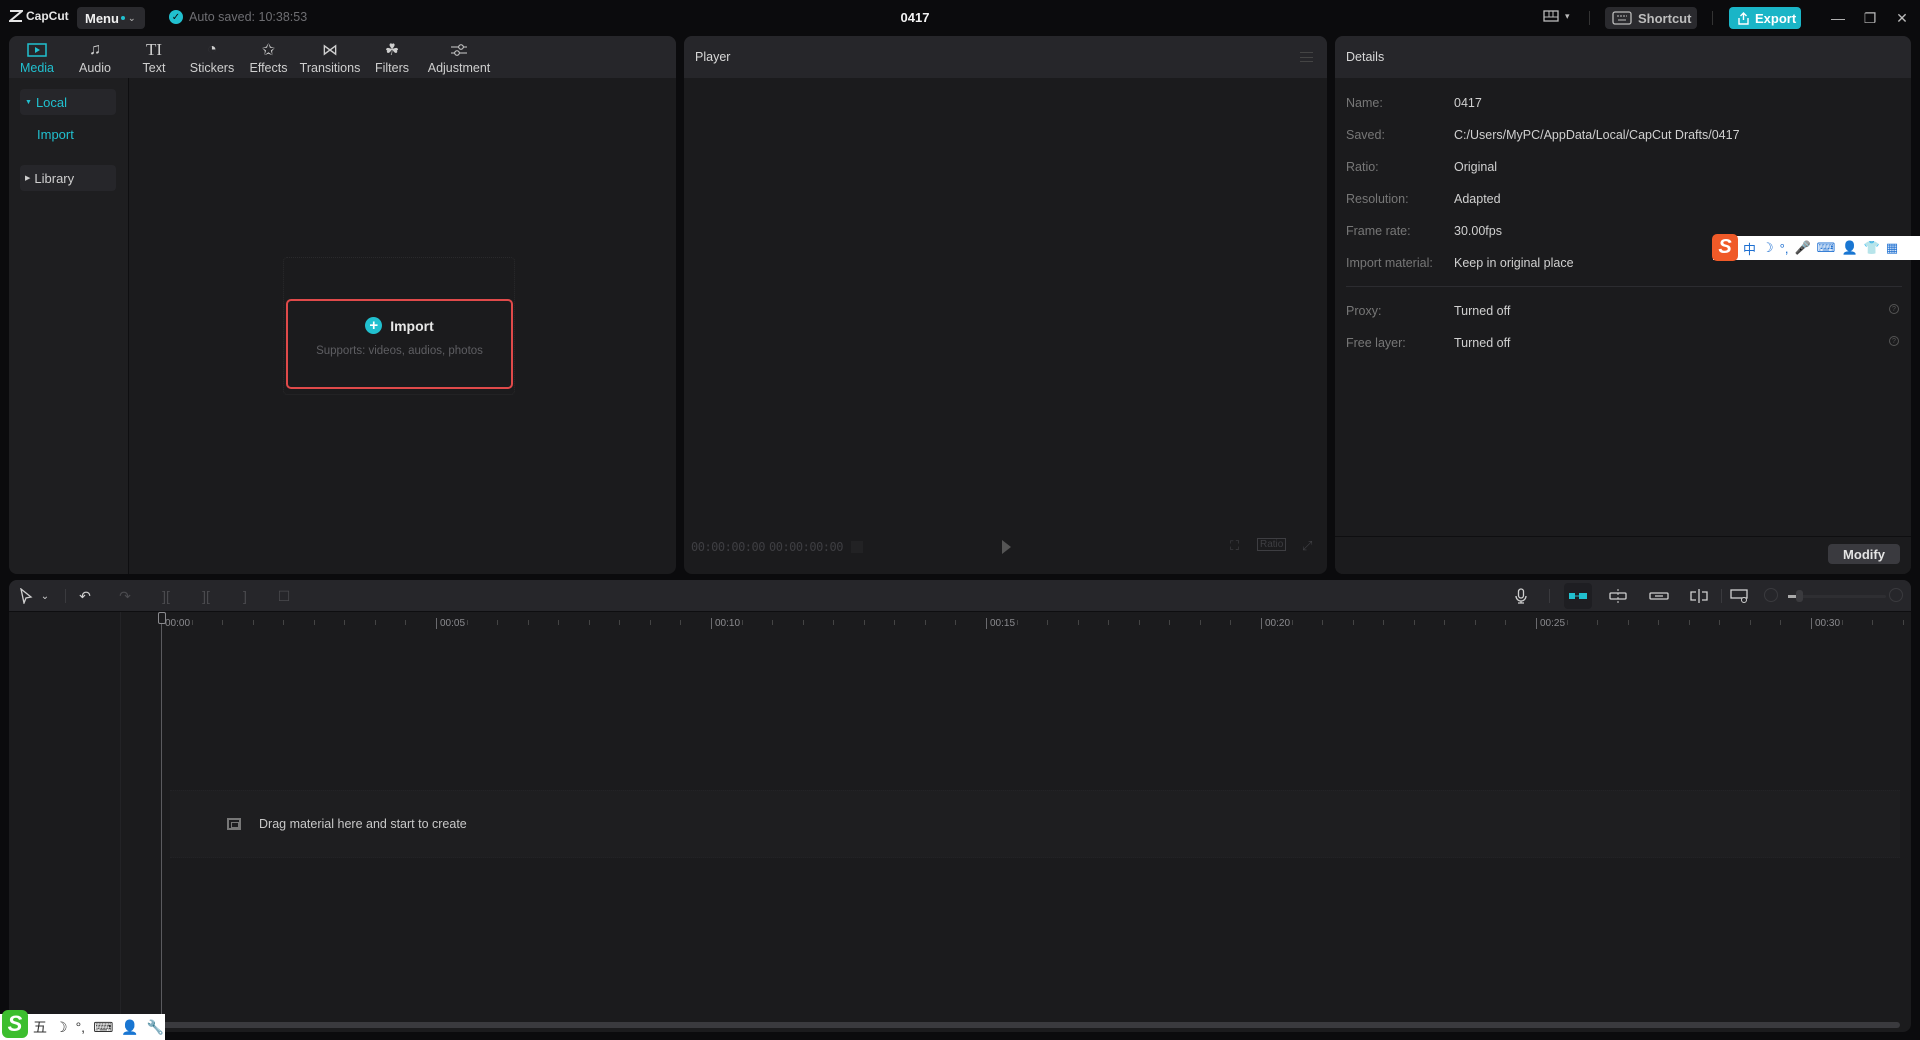 The width and height of the screenshot is (1920, 1040). I want to click on split-button: ][, so click(166, 596).